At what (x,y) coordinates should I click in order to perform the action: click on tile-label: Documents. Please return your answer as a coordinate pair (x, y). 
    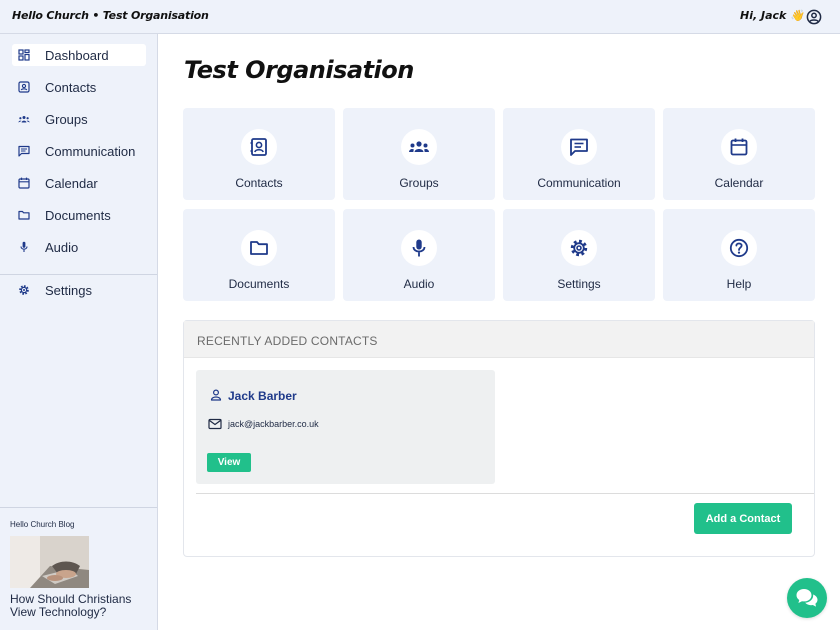
    Looking at the image, I should click on (259, 284).